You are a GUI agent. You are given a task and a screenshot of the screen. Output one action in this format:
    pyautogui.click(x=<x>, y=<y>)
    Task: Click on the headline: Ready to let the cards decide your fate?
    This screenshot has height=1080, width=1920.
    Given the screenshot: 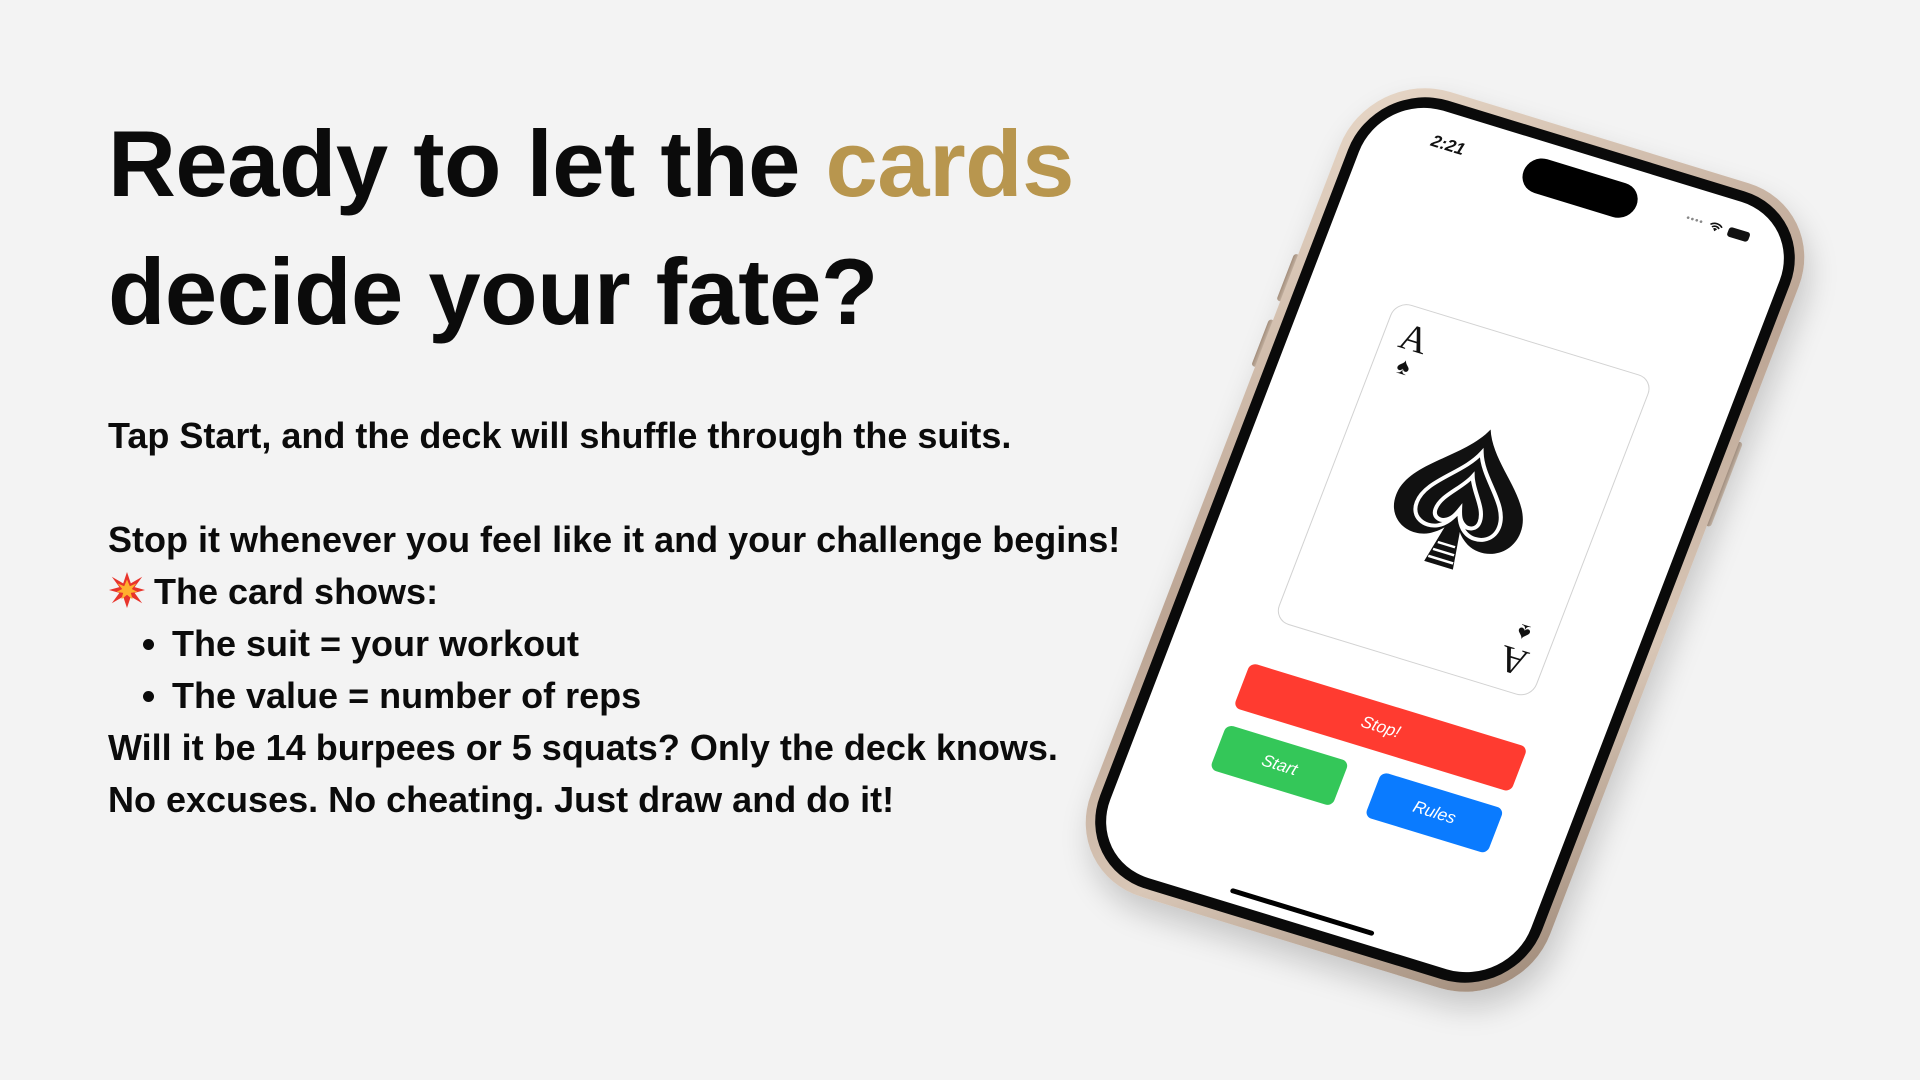 What is the action you would take?
    pyautogui.click(x=618, y=228)
    